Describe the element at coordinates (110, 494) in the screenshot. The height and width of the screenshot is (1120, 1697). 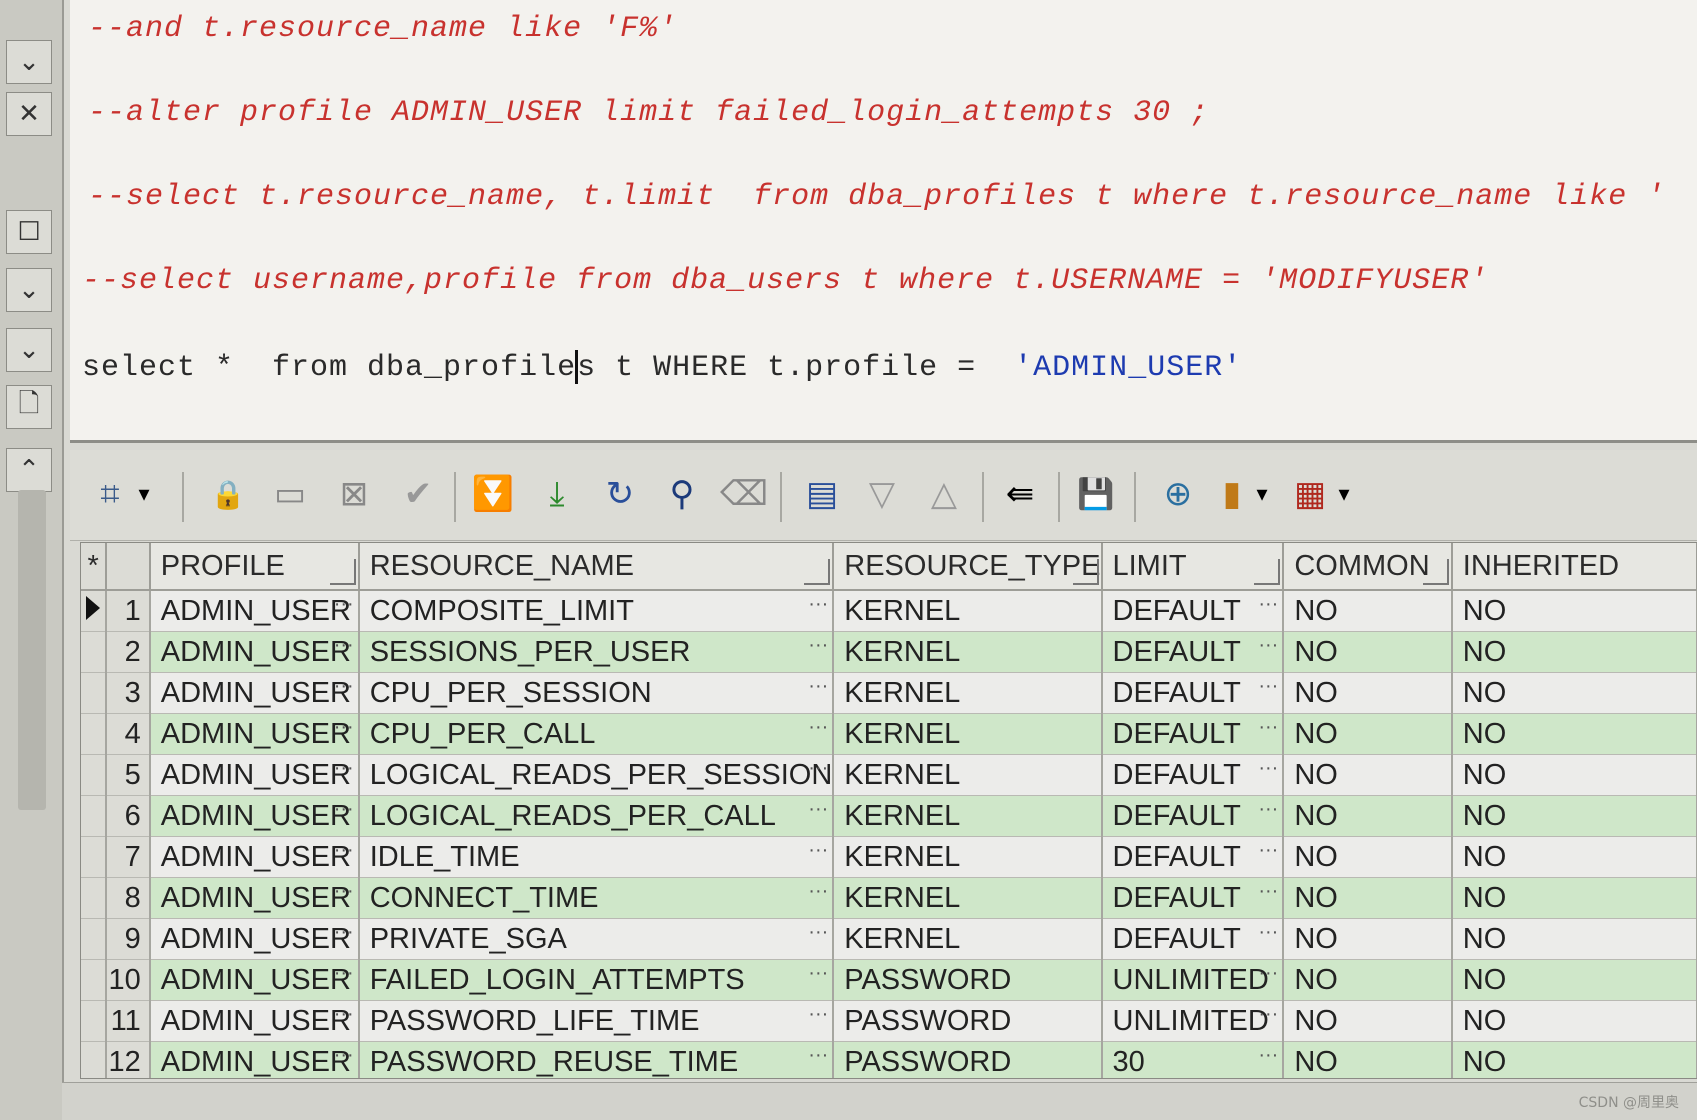
I see `grid-select-icon: ⌗` at that location.